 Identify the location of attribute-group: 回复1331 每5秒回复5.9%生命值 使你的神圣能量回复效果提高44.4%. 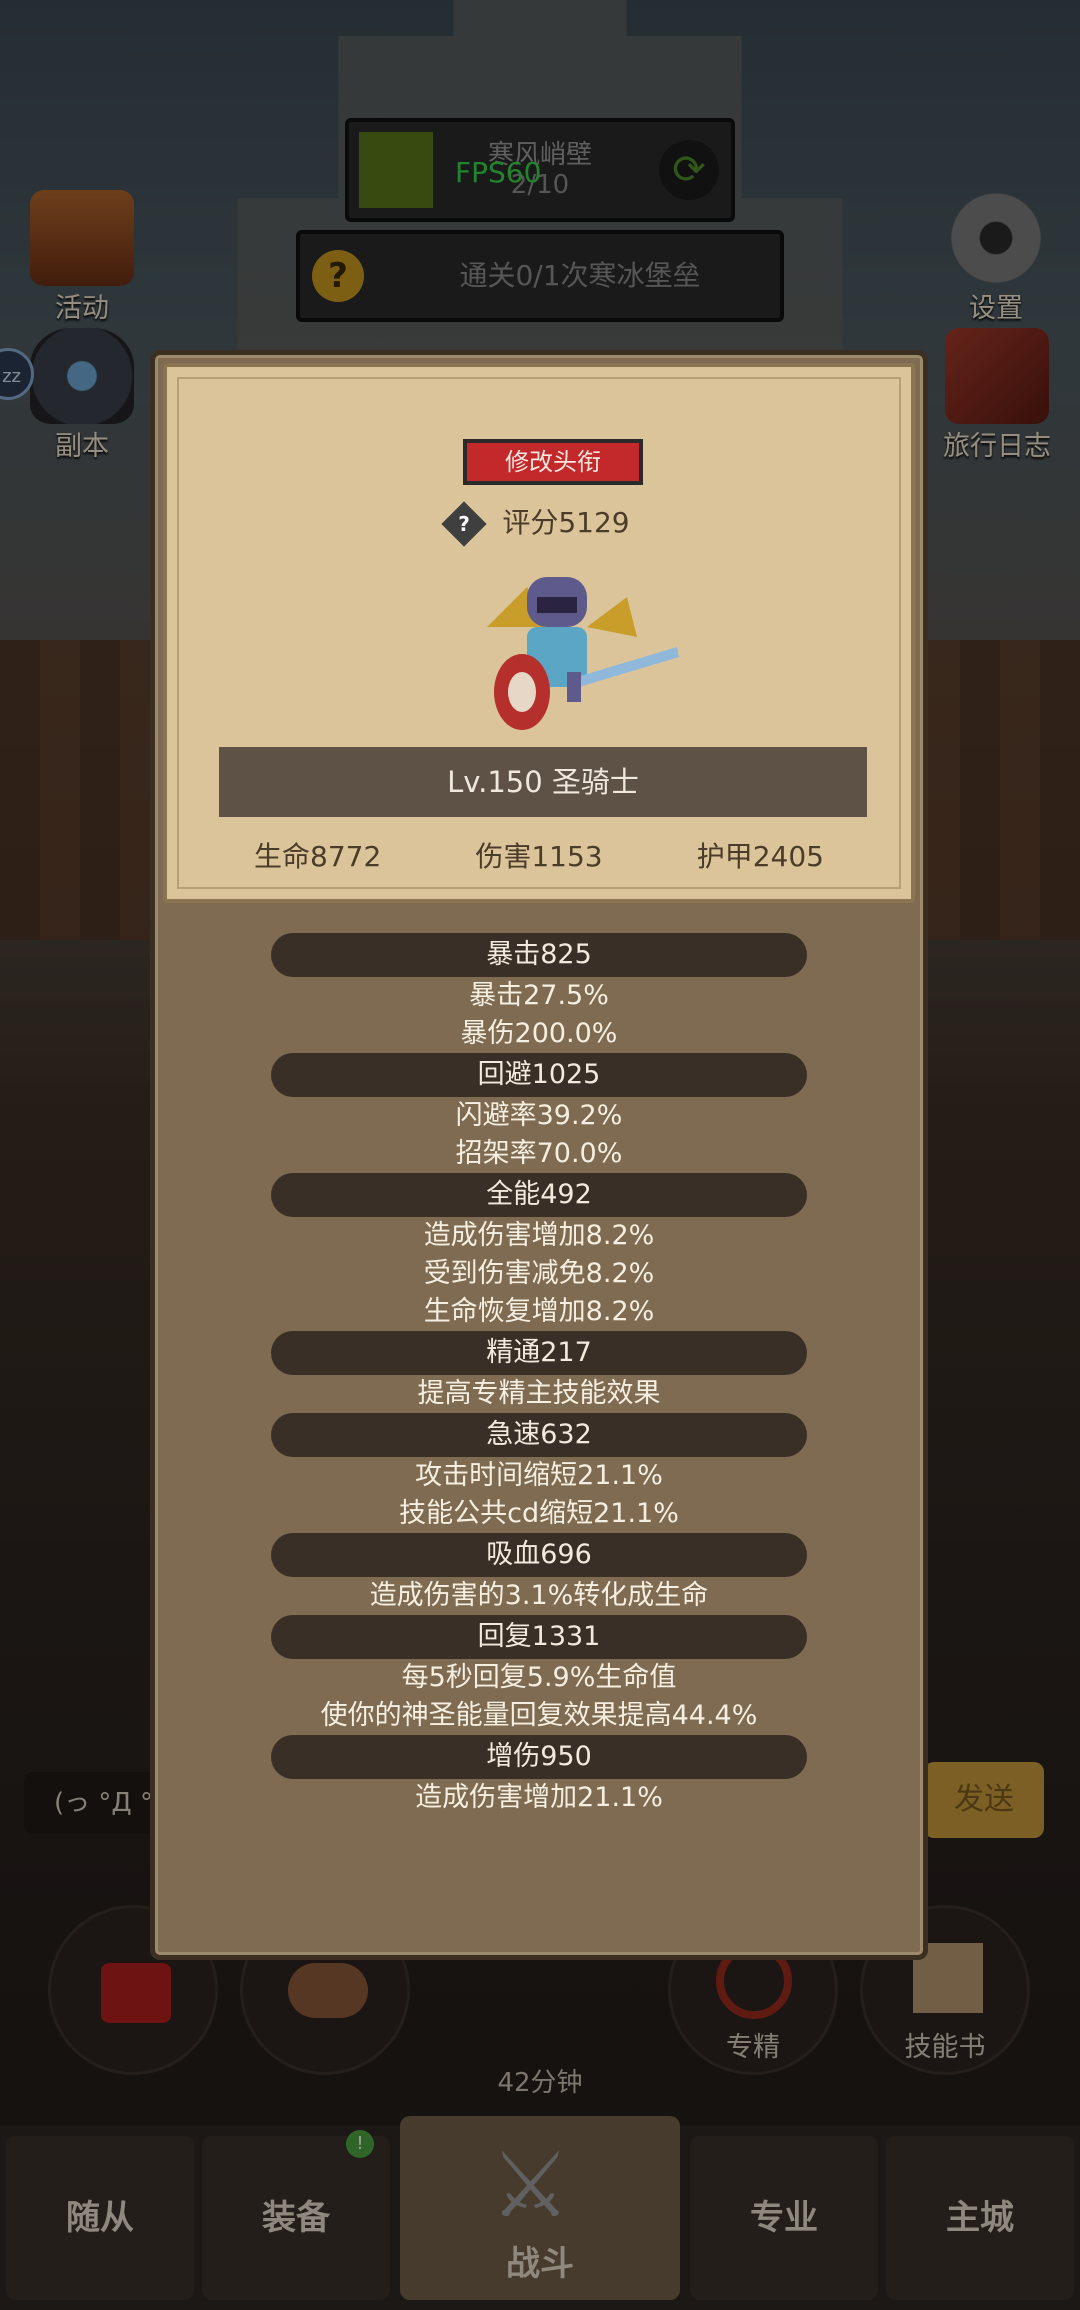
(539, 1675).